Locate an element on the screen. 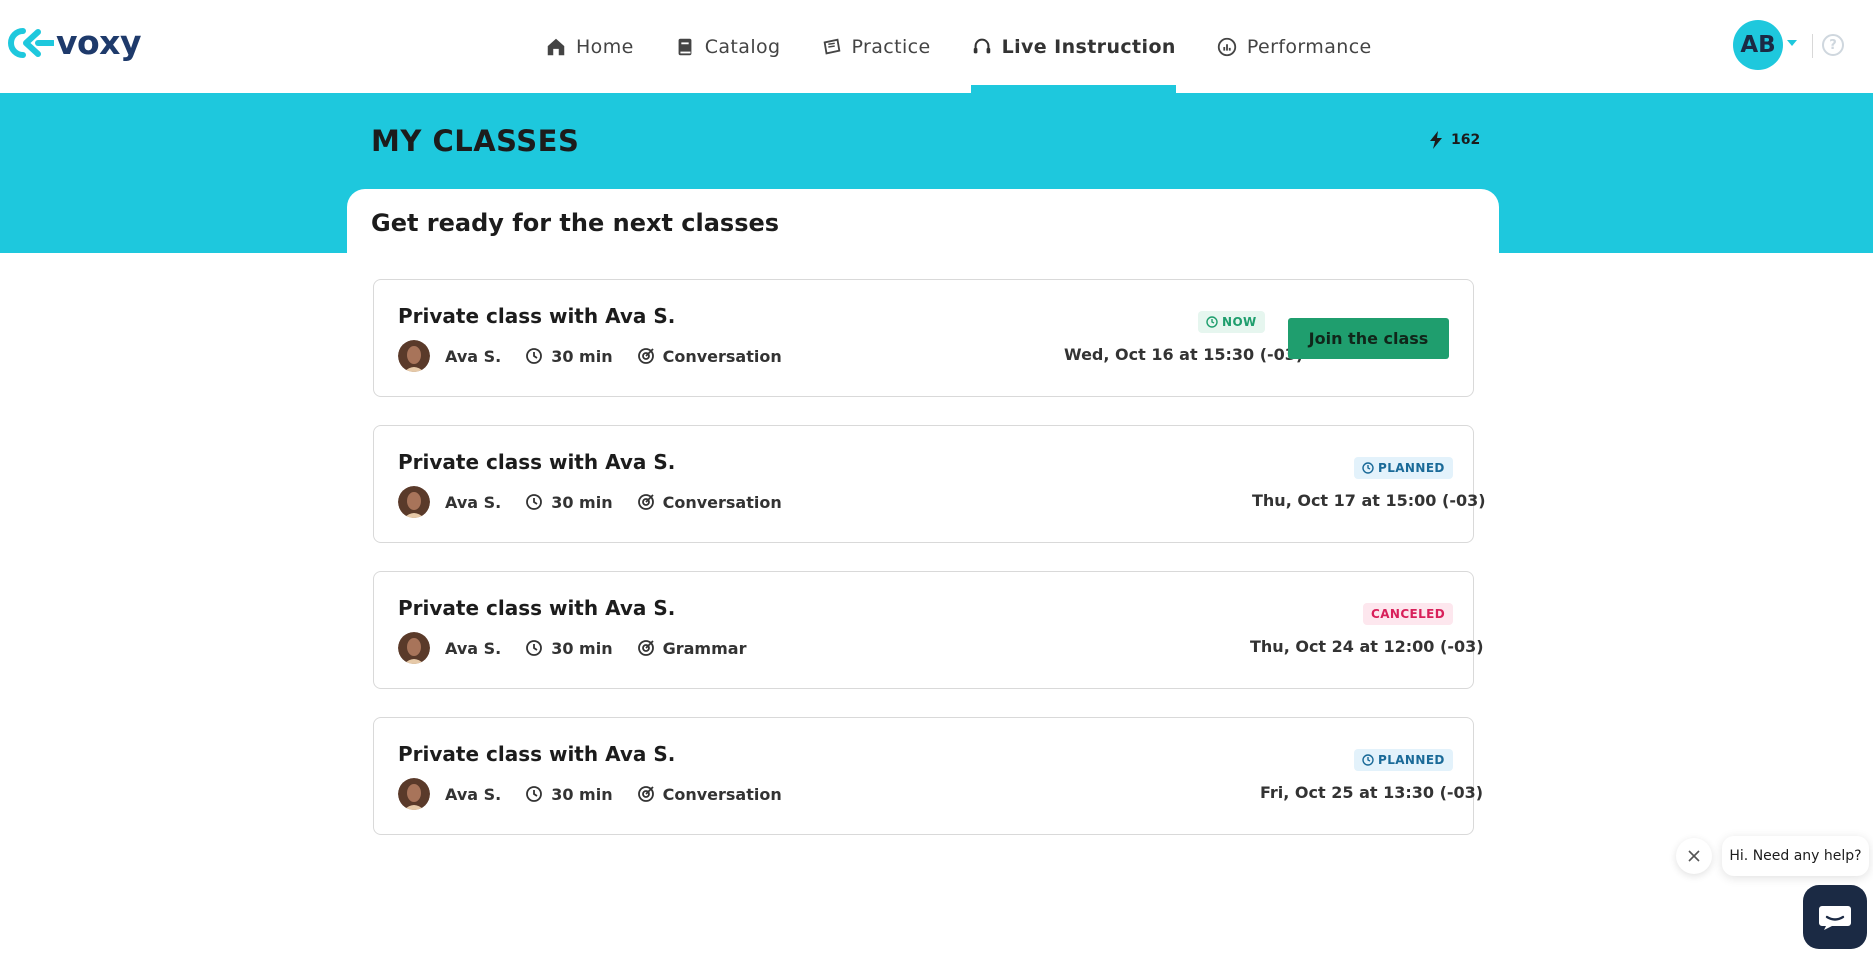 Image resolution: width=1873 pixels, height=958 pixels. nav-live-instruction: Live Instruction is located at coordinates (1073, 46).